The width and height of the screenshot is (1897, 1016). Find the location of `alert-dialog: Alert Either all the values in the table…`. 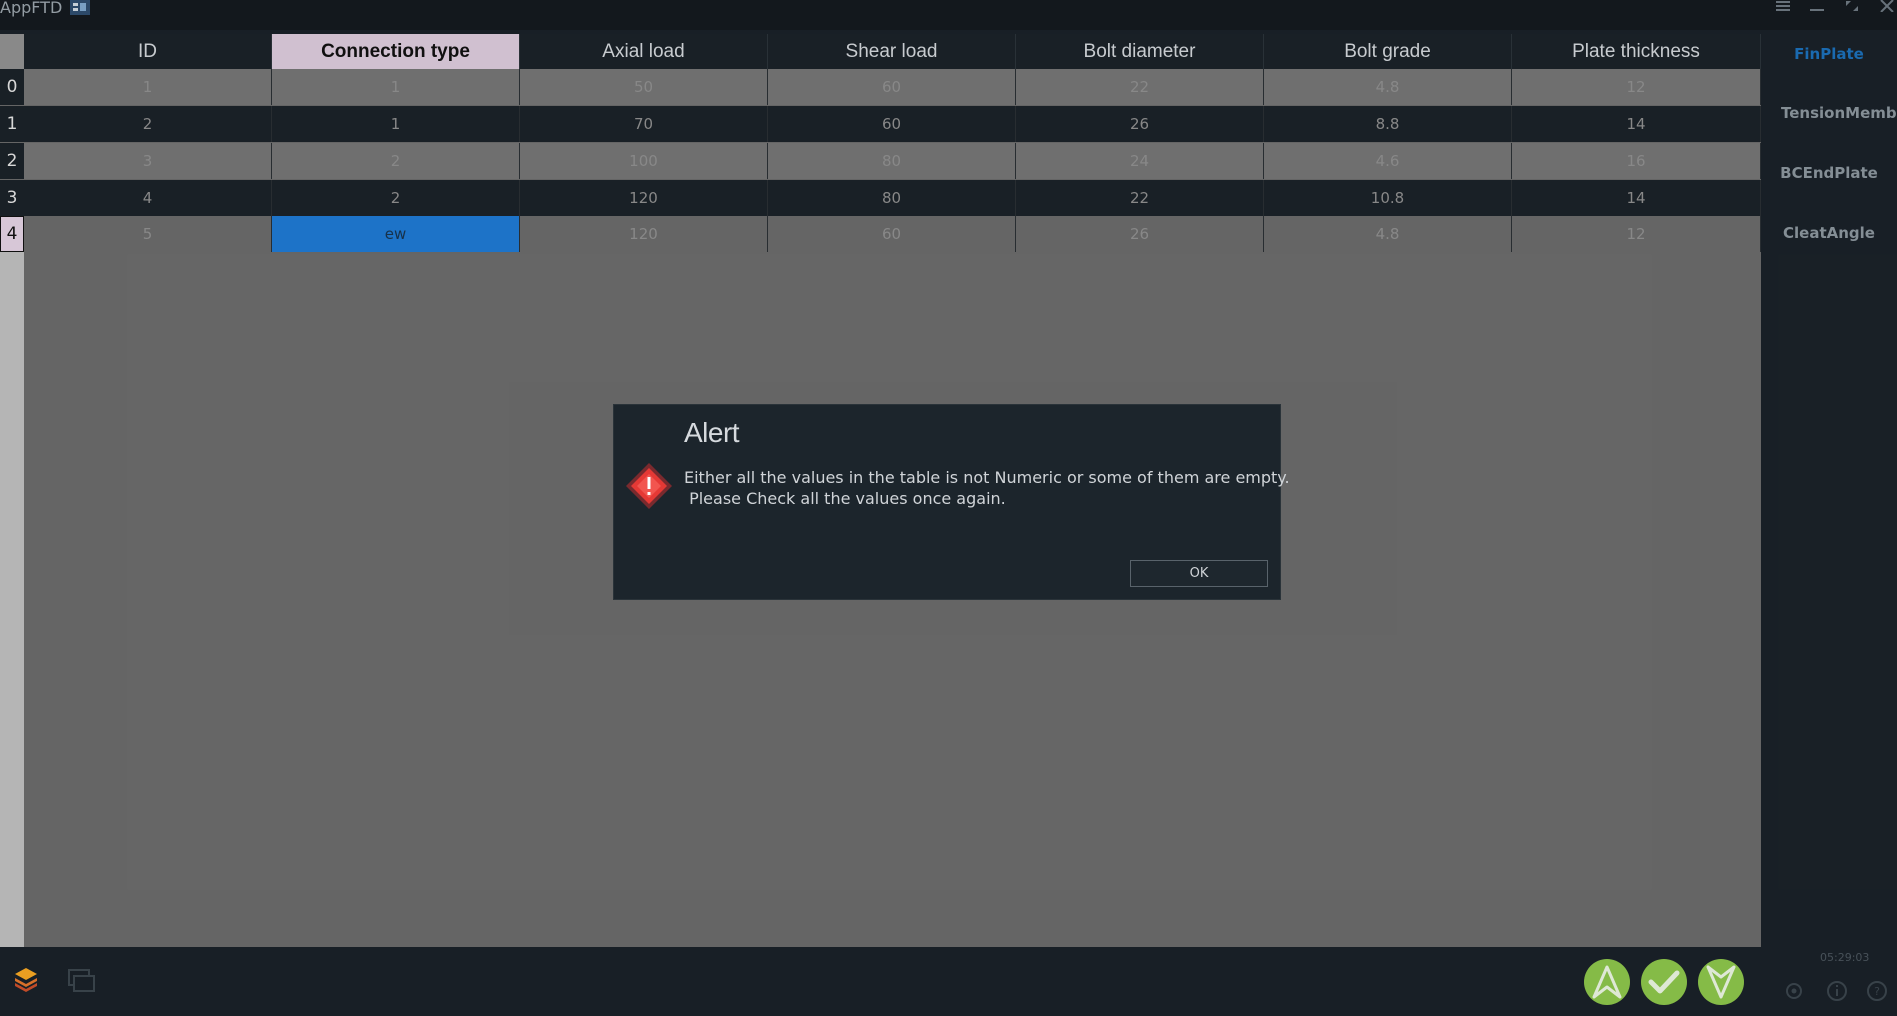

alert-dialog: Alert Either all the values in the table… is located at coordinates (951, 502).